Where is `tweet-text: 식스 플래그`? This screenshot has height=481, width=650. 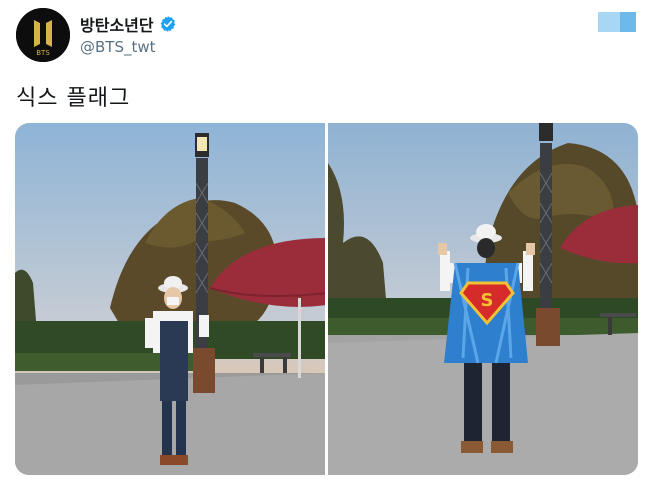 tweet-text: 식스 플래그 is located at coordinates (73, 98).